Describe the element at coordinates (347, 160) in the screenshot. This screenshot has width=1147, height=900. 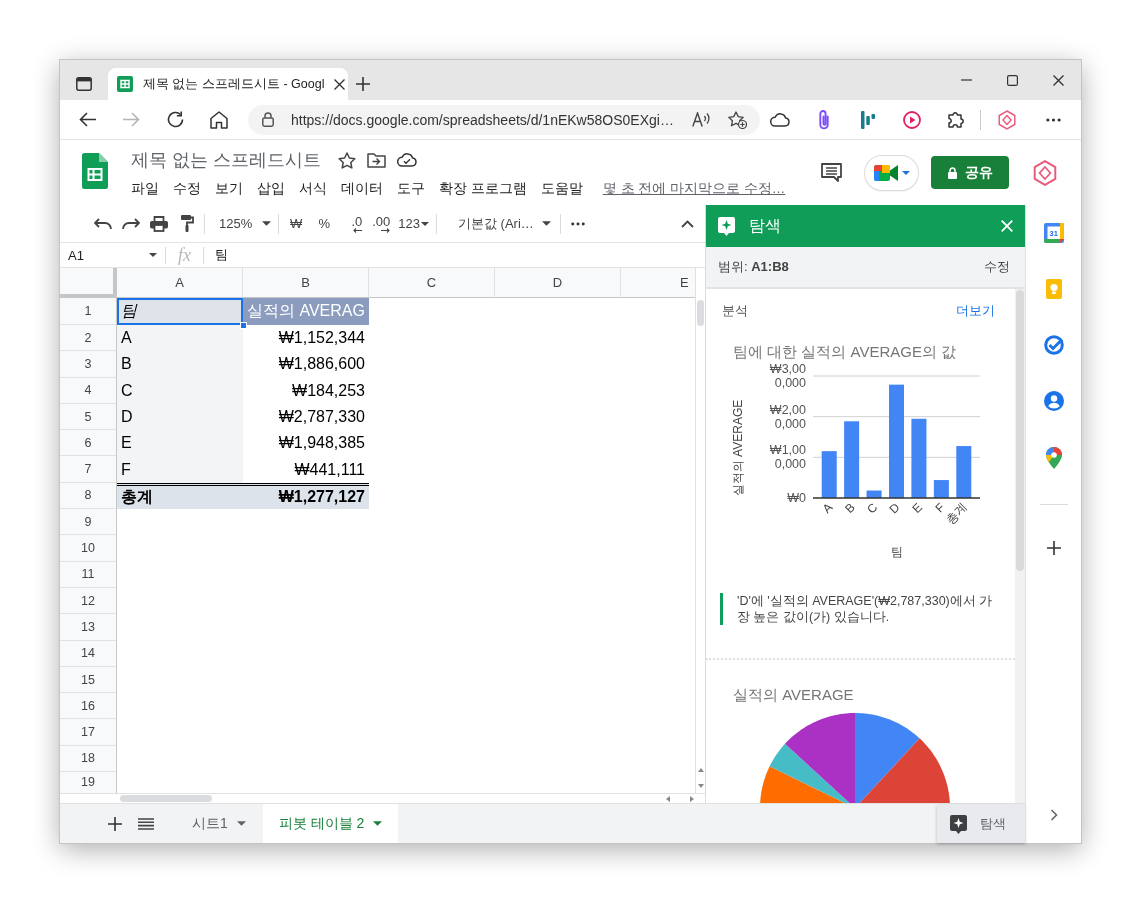
I see `star-icon` at that location.